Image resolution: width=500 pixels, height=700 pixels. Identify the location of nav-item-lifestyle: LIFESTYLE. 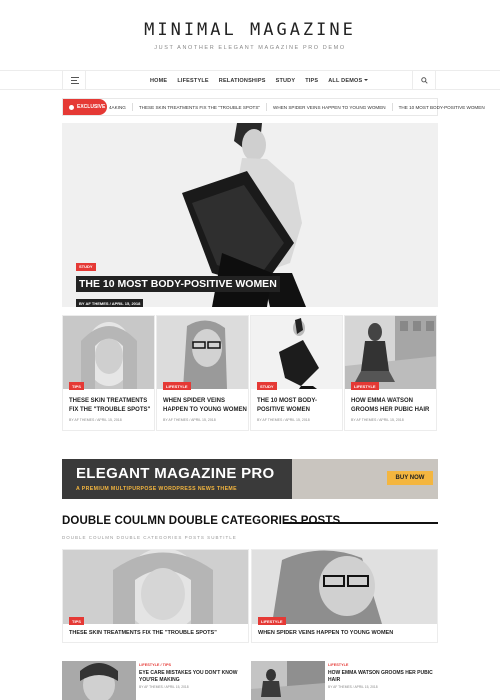
(192, 81).